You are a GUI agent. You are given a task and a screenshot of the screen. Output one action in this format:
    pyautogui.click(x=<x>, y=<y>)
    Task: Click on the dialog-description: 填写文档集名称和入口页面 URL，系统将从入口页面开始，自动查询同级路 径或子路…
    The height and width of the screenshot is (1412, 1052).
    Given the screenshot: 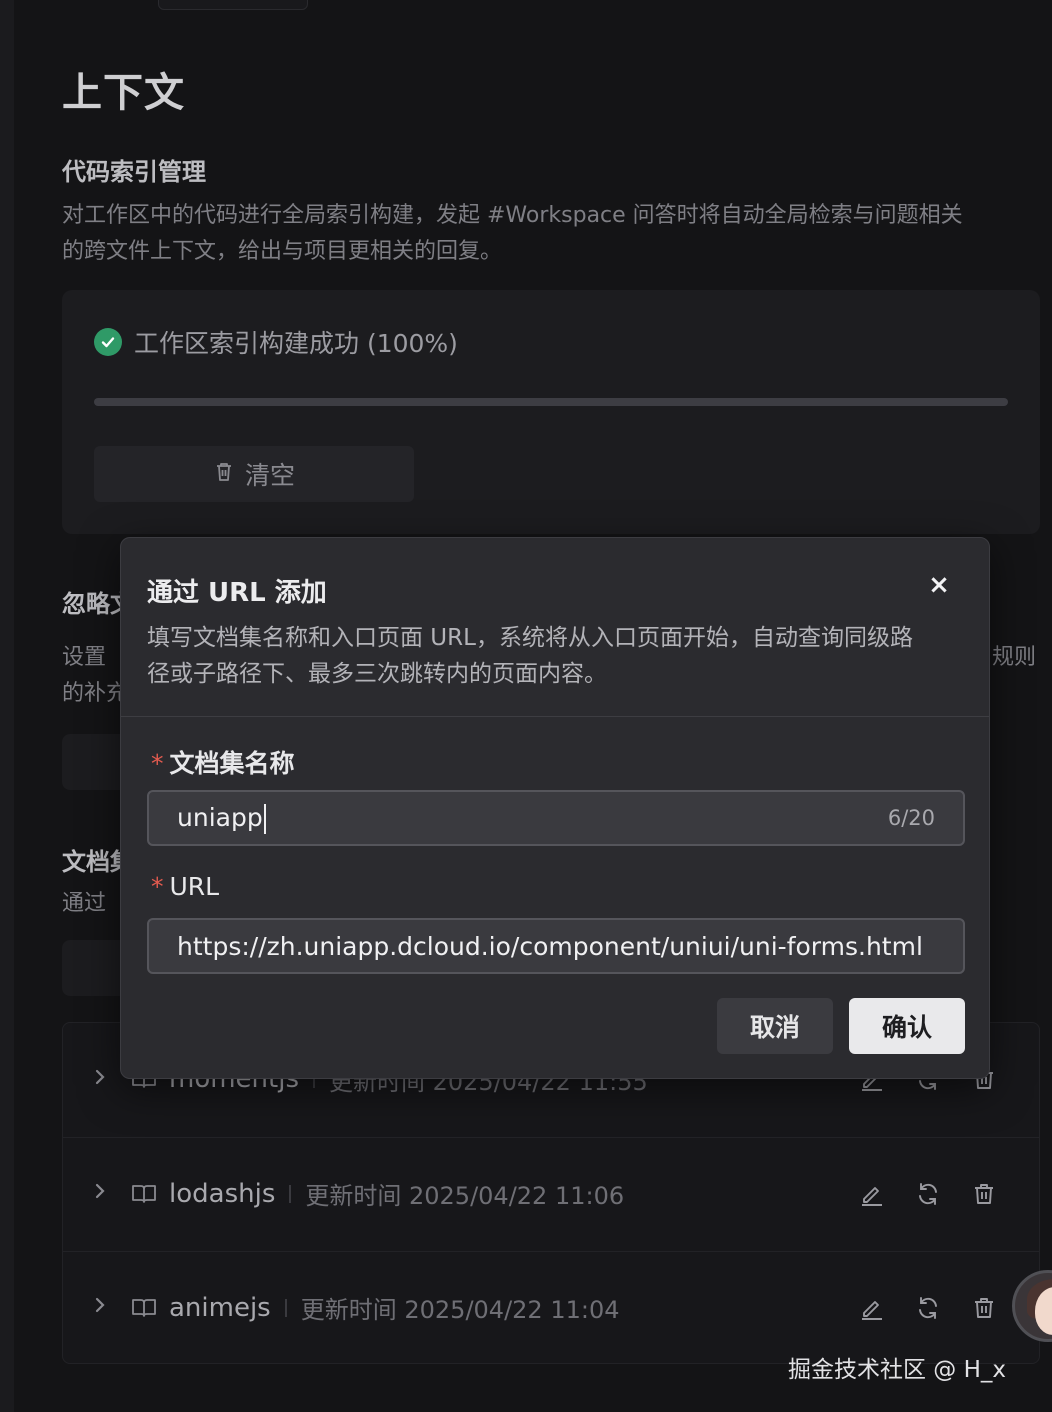 What is the action you would take?
    pyautogui.click(x=557, y=656)
    